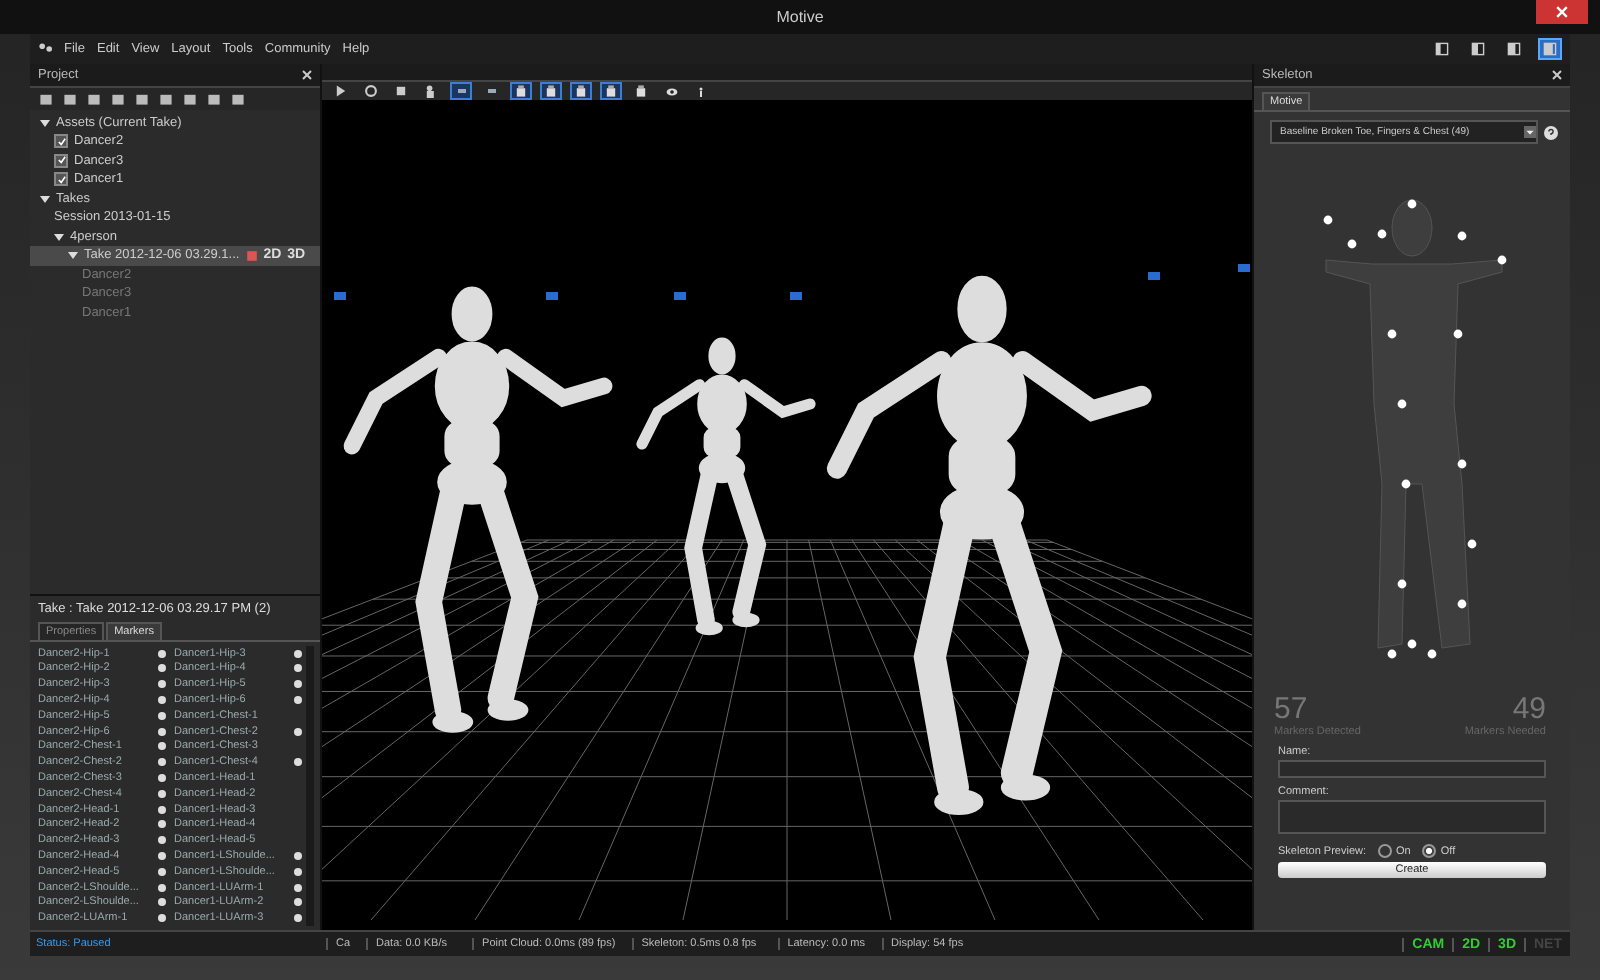  I want to click on window-title: Motive, so click(800, 17).